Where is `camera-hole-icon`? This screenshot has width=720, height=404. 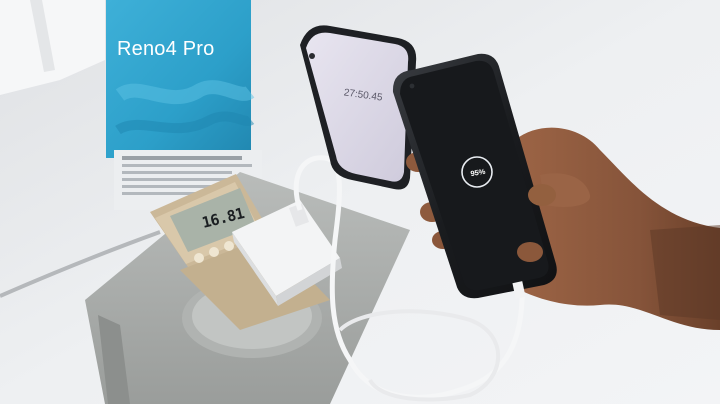 camera-hole-icon is located at coordinates (412, 86).